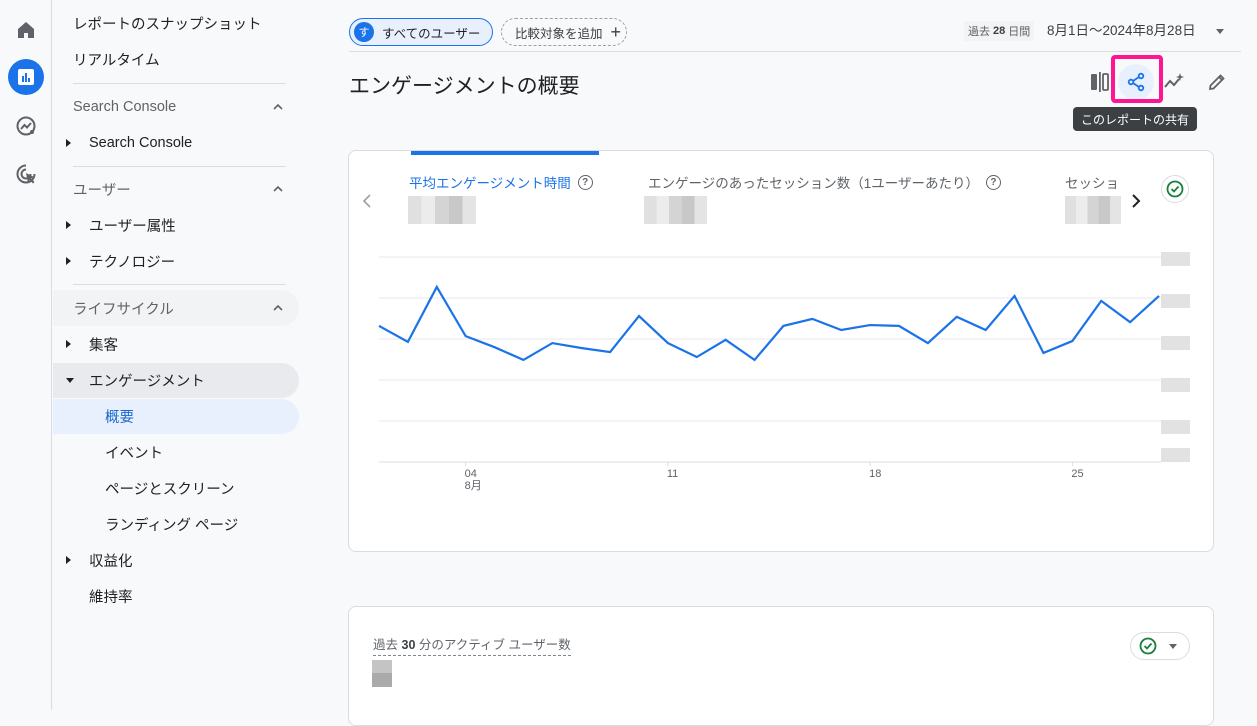 The width and height of the screenshot is (1257, 726). I want to click on edit-report-button, so click(1217, 82).